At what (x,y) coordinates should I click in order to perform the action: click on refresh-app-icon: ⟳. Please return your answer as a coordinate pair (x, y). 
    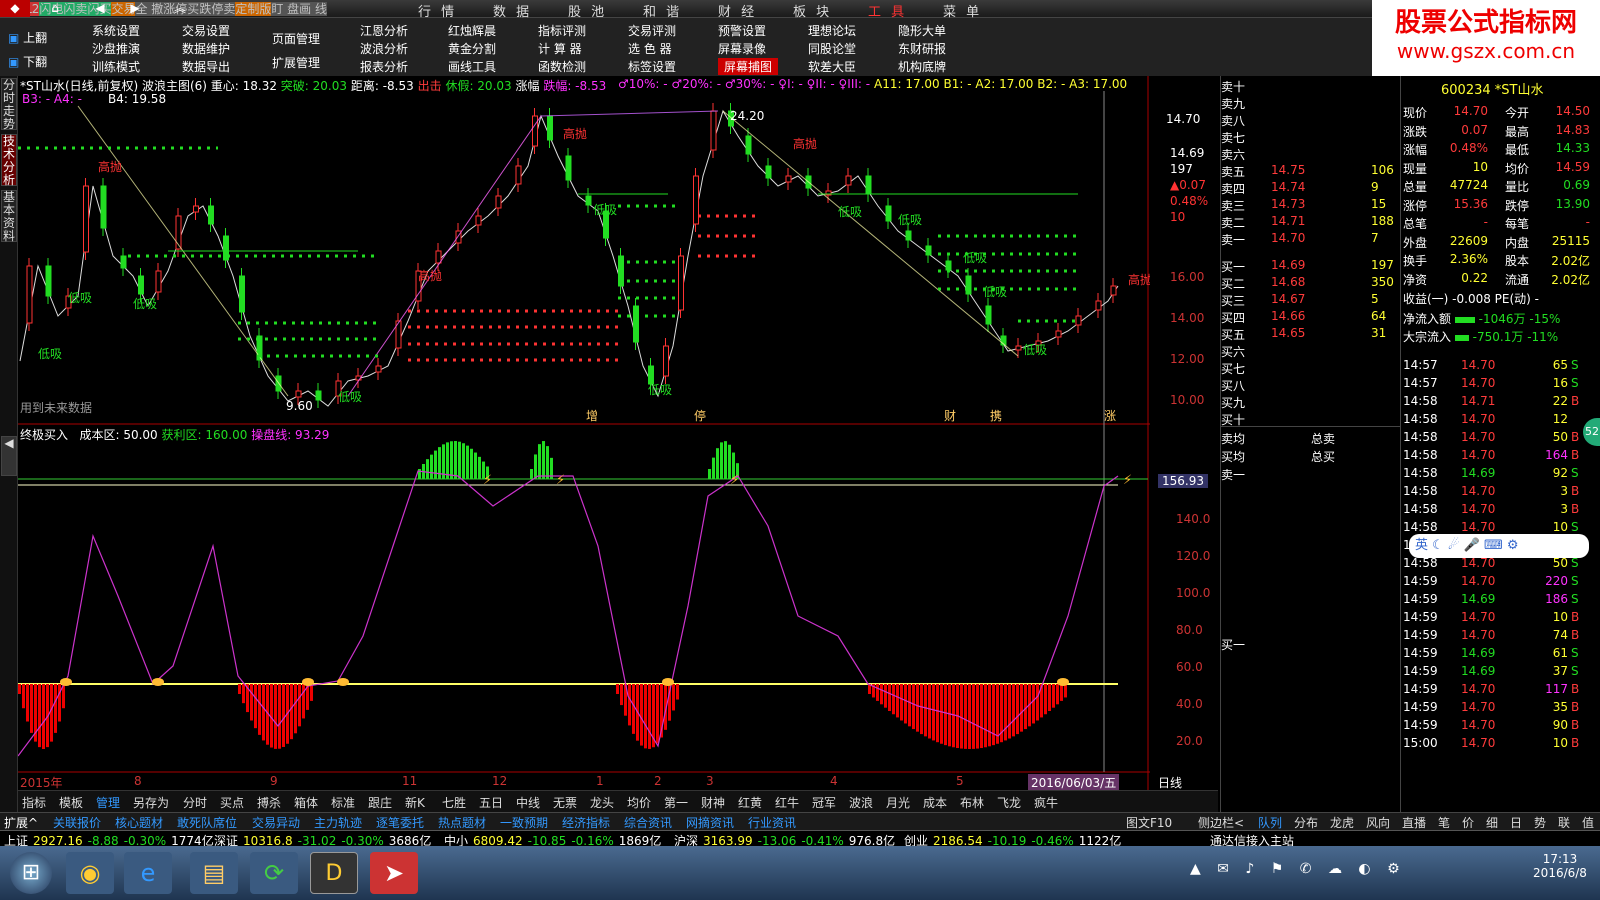
    Looking at the image, I should click on (274, 873).